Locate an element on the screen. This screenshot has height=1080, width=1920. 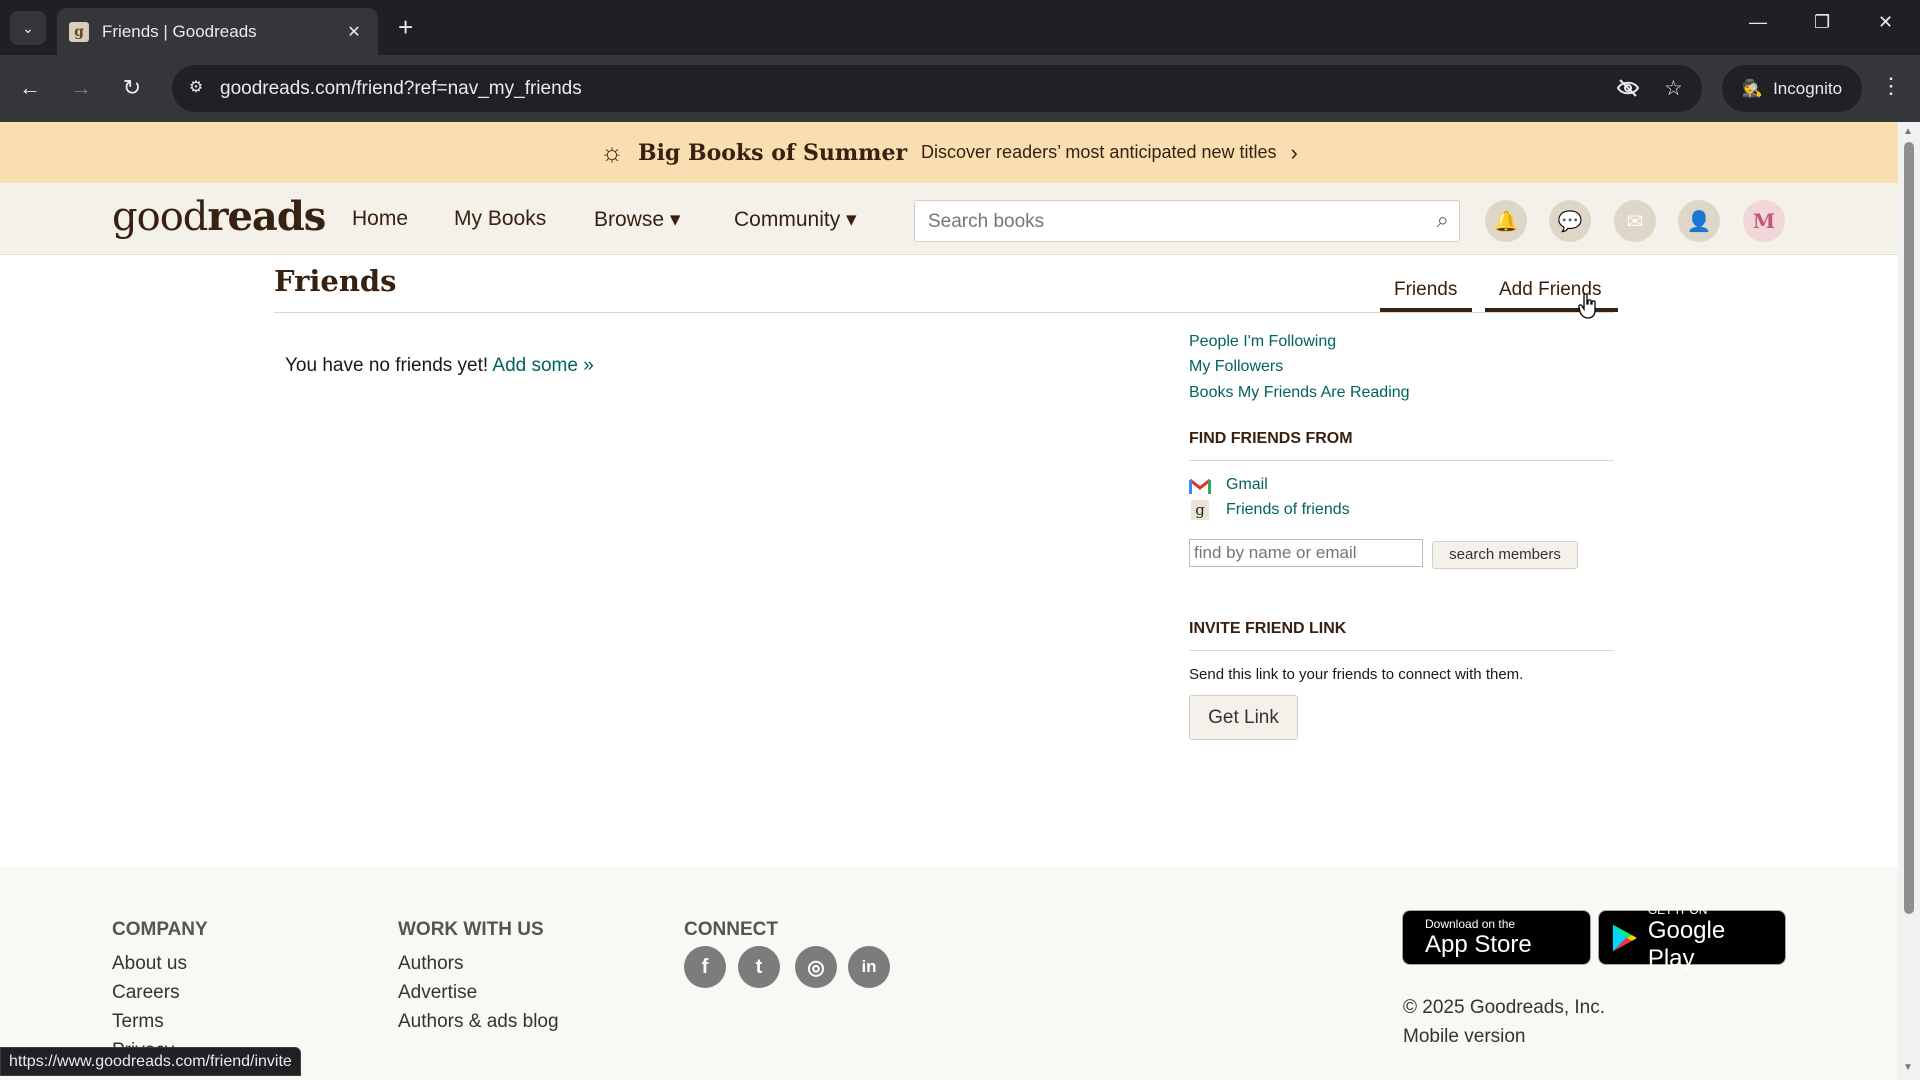
hand-cursor-icon is located at coordinates (1587, 306).